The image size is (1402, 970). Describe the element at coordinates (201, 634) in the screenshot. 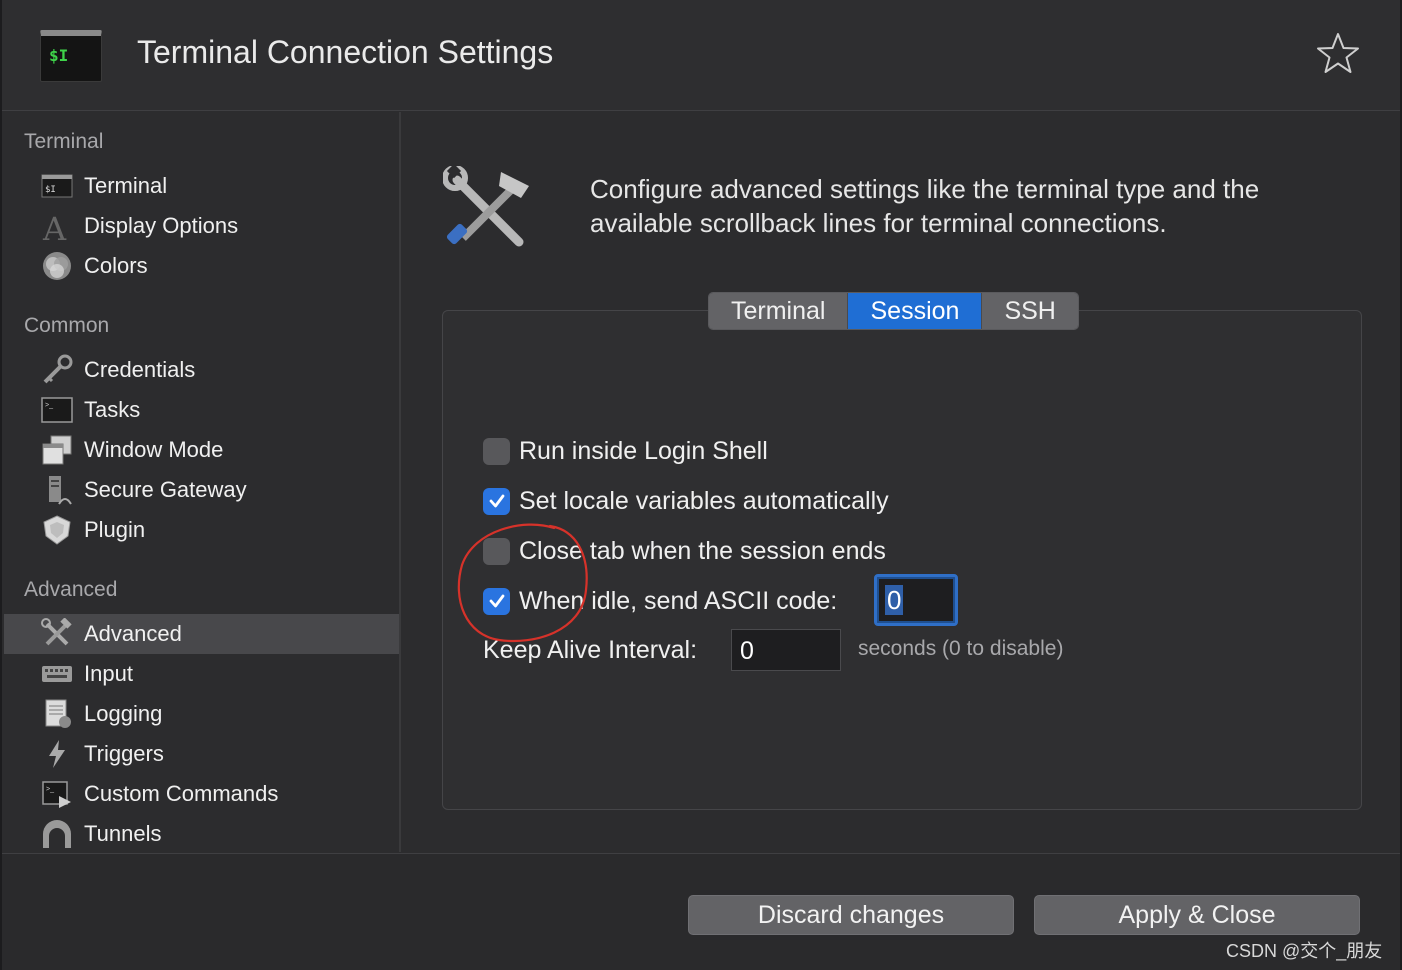

I see `sidebar-item-advanced: Advanced` at that location.